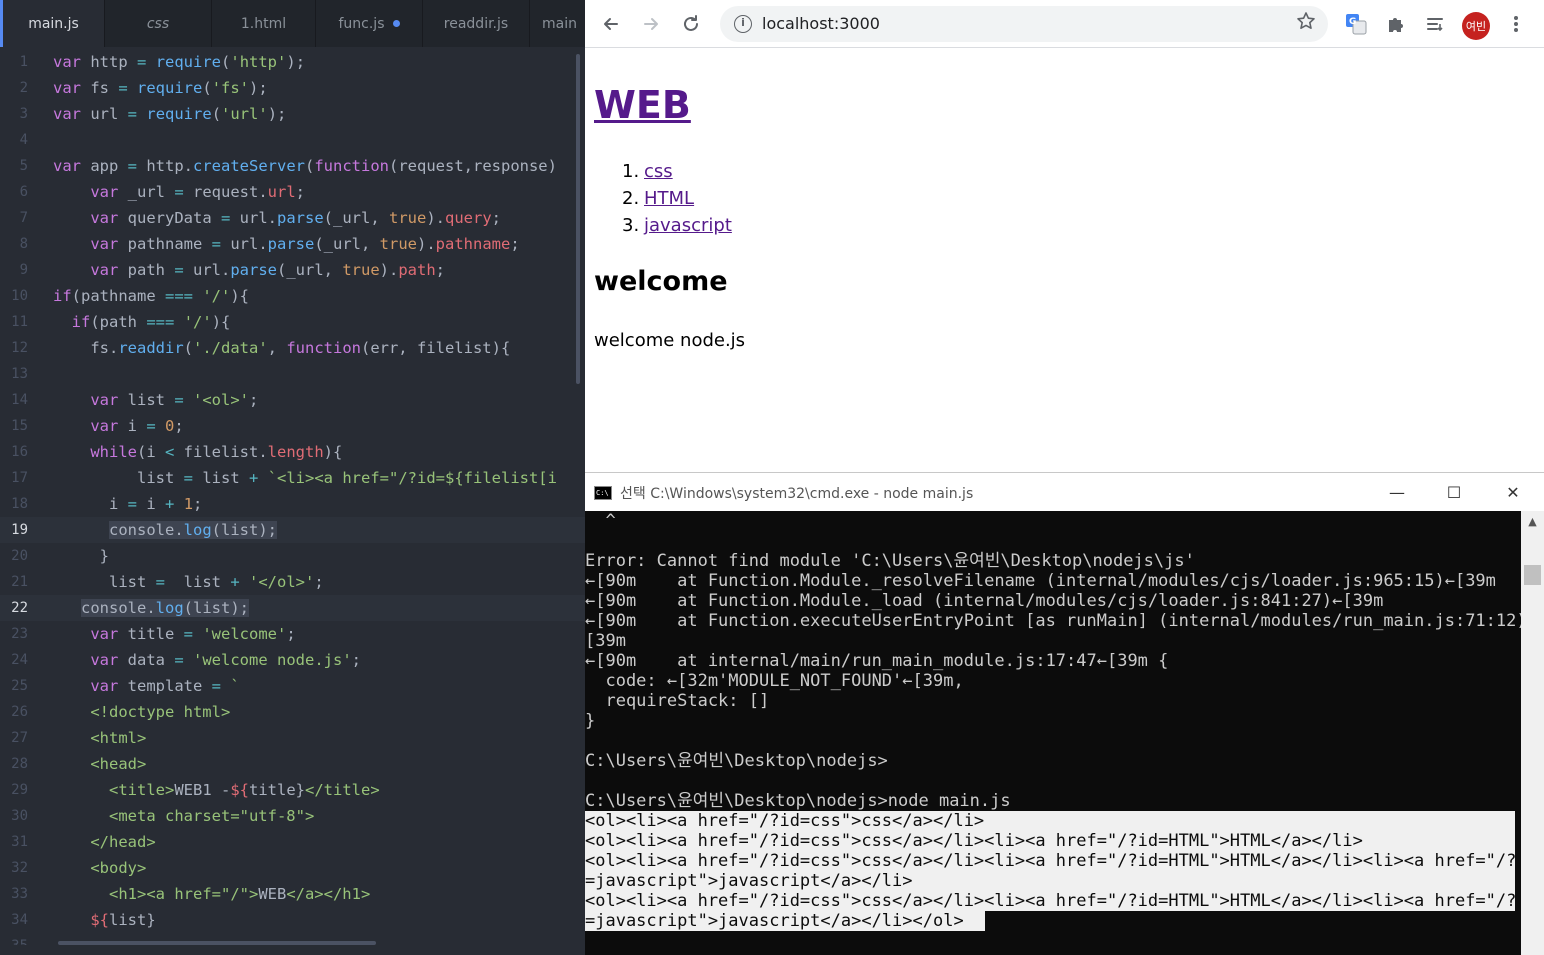 Image resolution: width=1544 pixels, height=955 pixels. Describe the element at coordinates (23, 270) in the screenshot. I see `line-number: 9` at that location.